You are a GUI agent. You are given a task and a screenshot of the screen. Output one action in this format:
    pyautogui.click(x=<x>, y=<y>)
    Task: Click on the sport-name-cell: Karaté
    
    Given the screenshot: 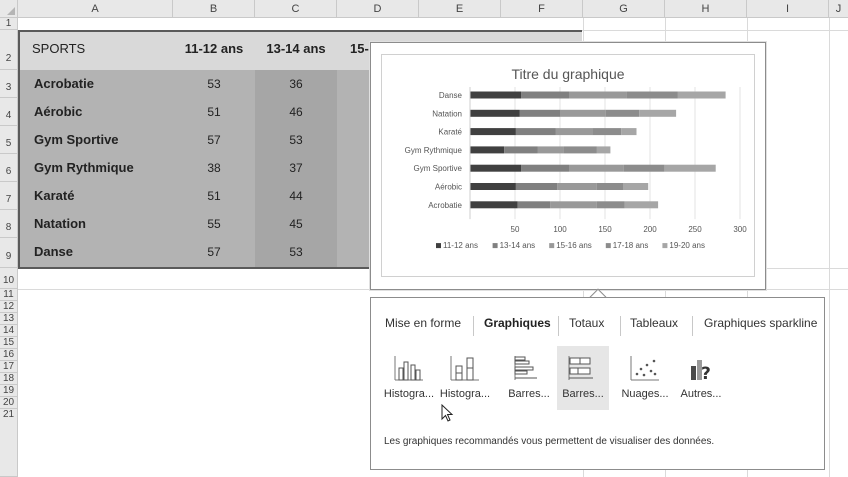 What is the action you would take?
    pyautogui.click(x=96, y=196)
    